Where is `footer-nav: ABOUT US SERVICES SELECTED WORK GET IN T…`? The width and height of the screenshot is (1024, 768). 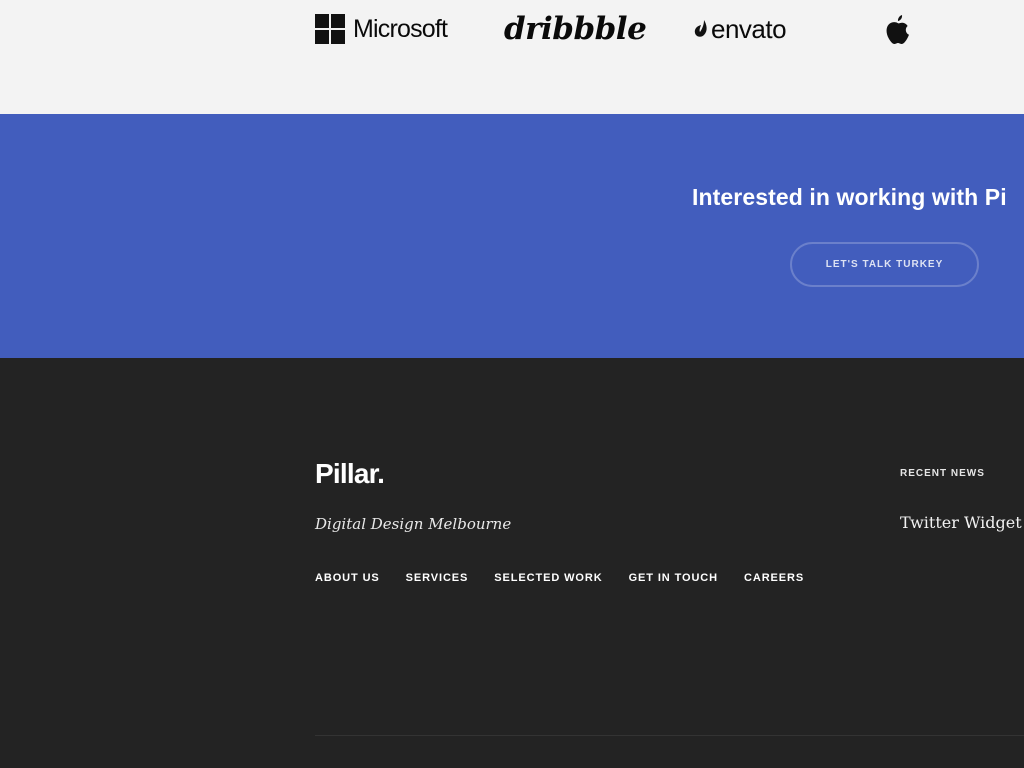
footer-nav: ABOUT US SERVICES SELECTED WORK GET IN T… is located at coordinates (559, 578).